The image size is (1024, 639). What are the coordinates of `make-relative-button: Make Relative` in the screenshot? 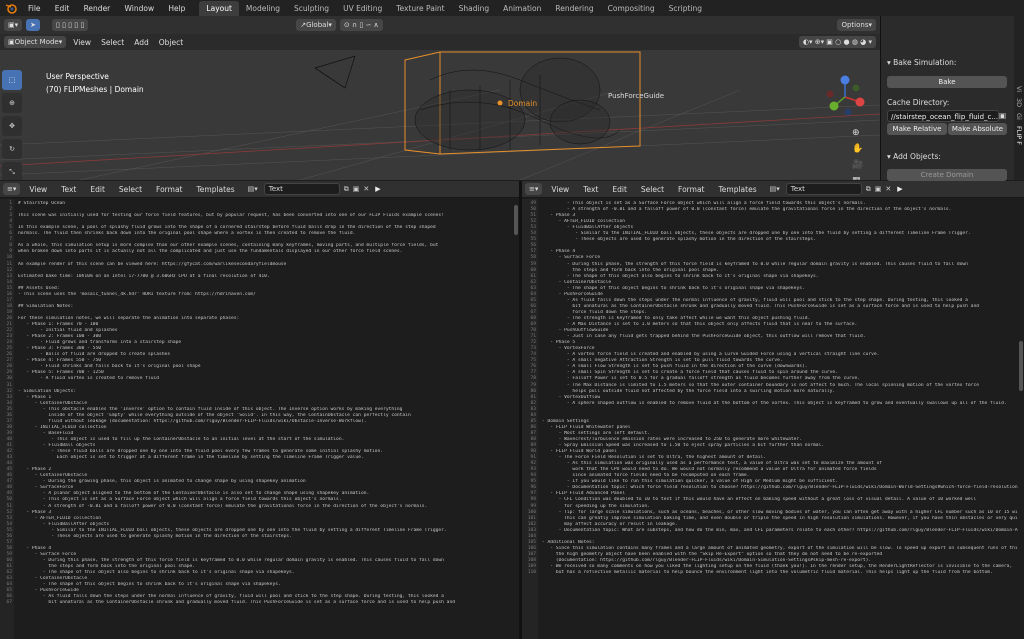 It's located at (917, 129).